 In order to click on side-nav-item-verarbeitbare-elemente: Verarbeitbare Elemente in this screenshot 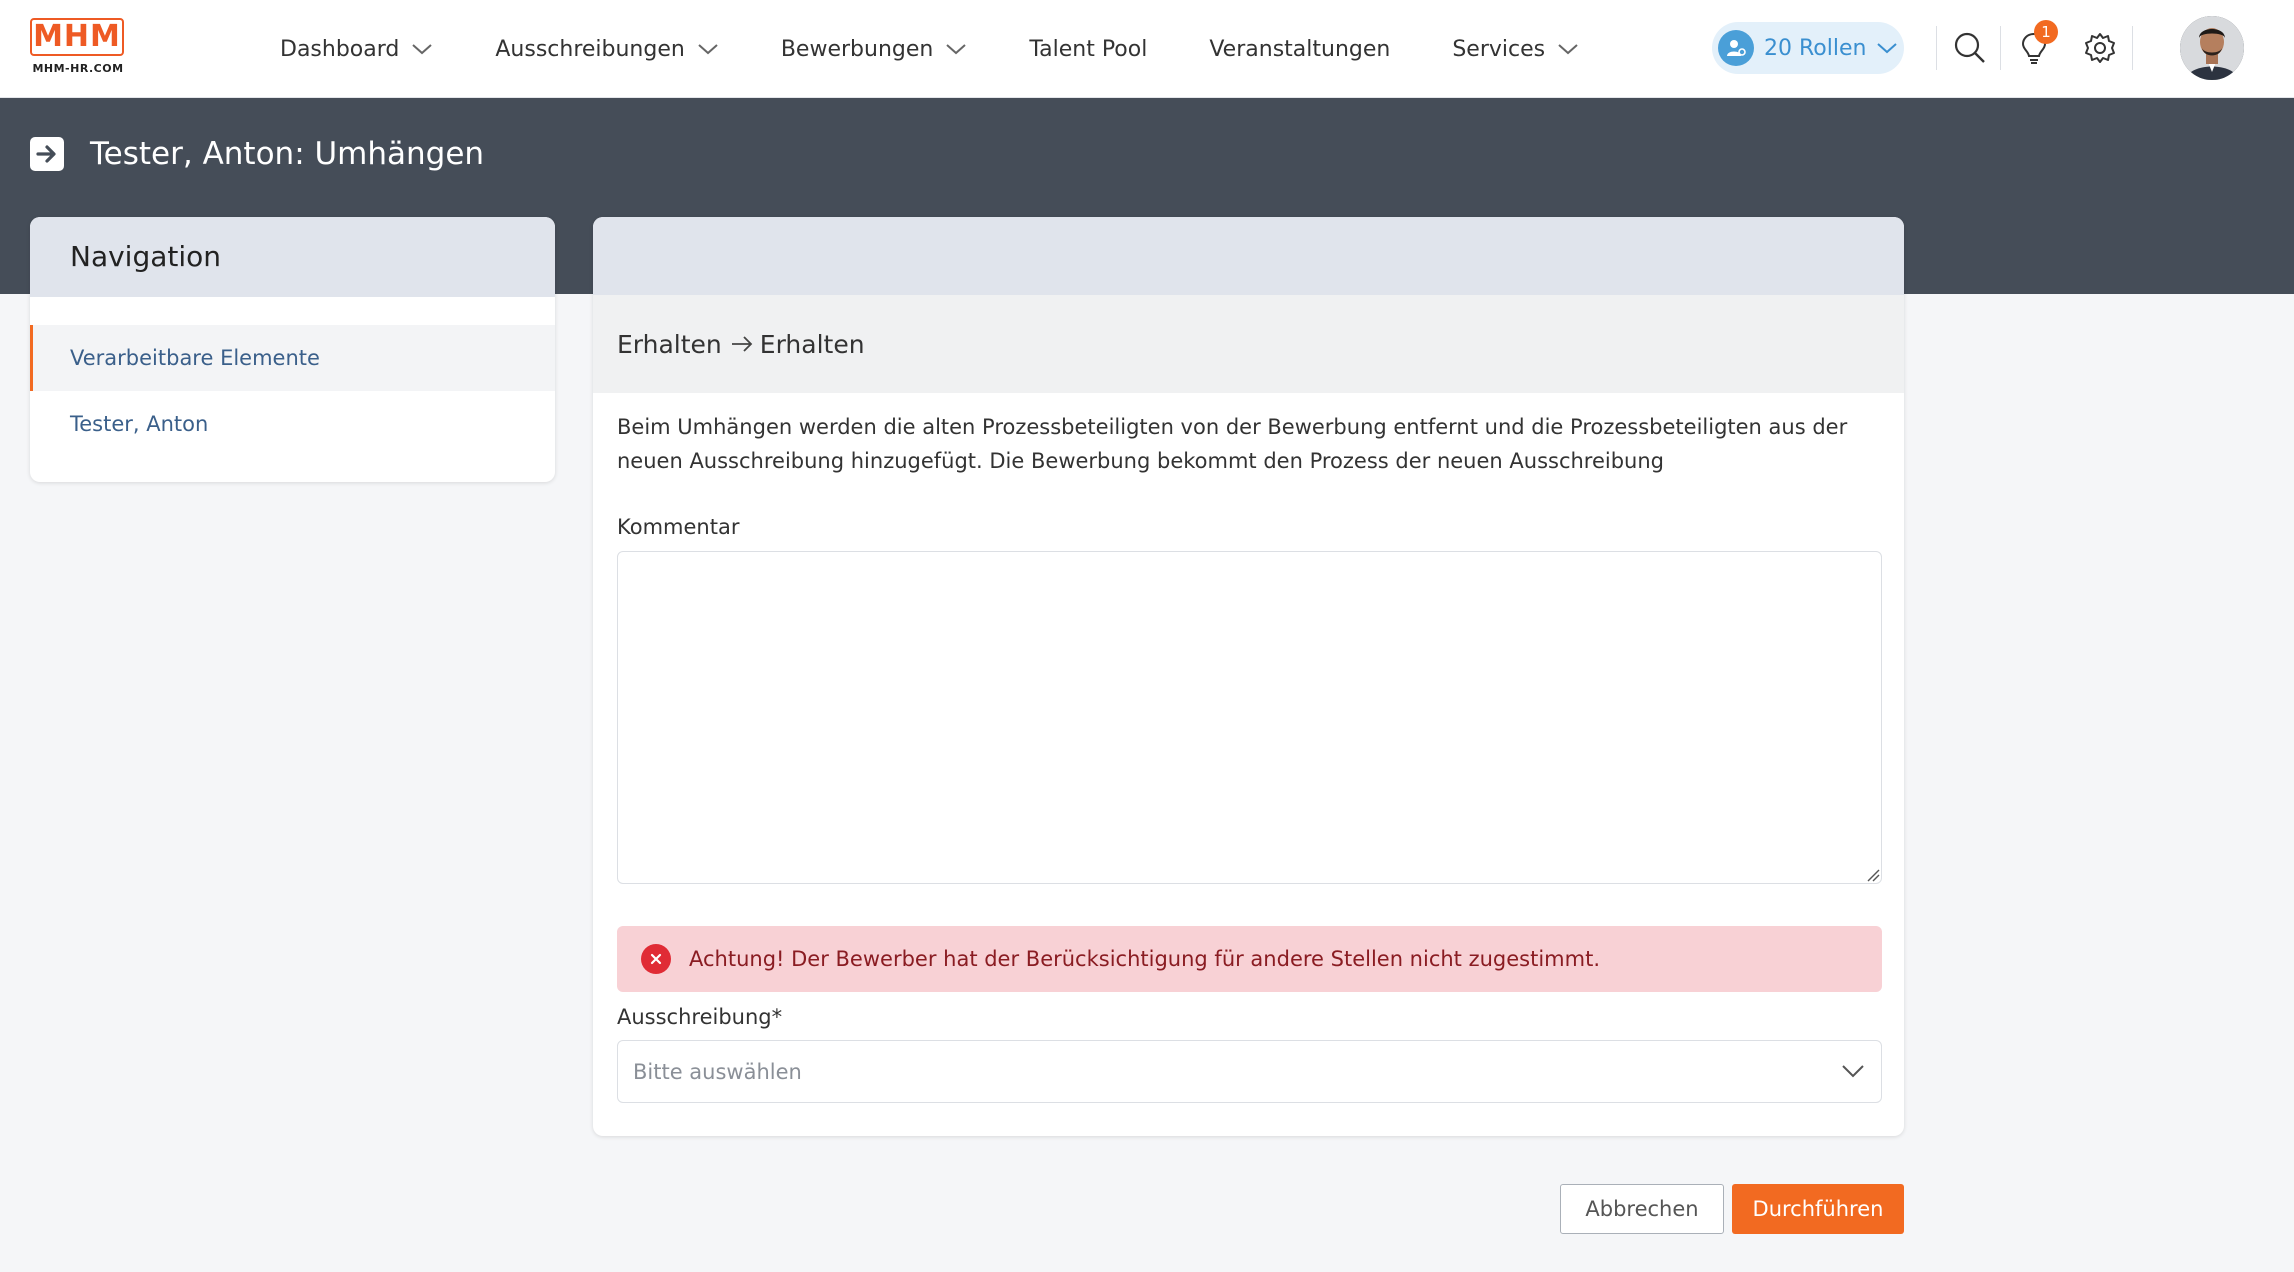, I will do `click(292, 358)`.